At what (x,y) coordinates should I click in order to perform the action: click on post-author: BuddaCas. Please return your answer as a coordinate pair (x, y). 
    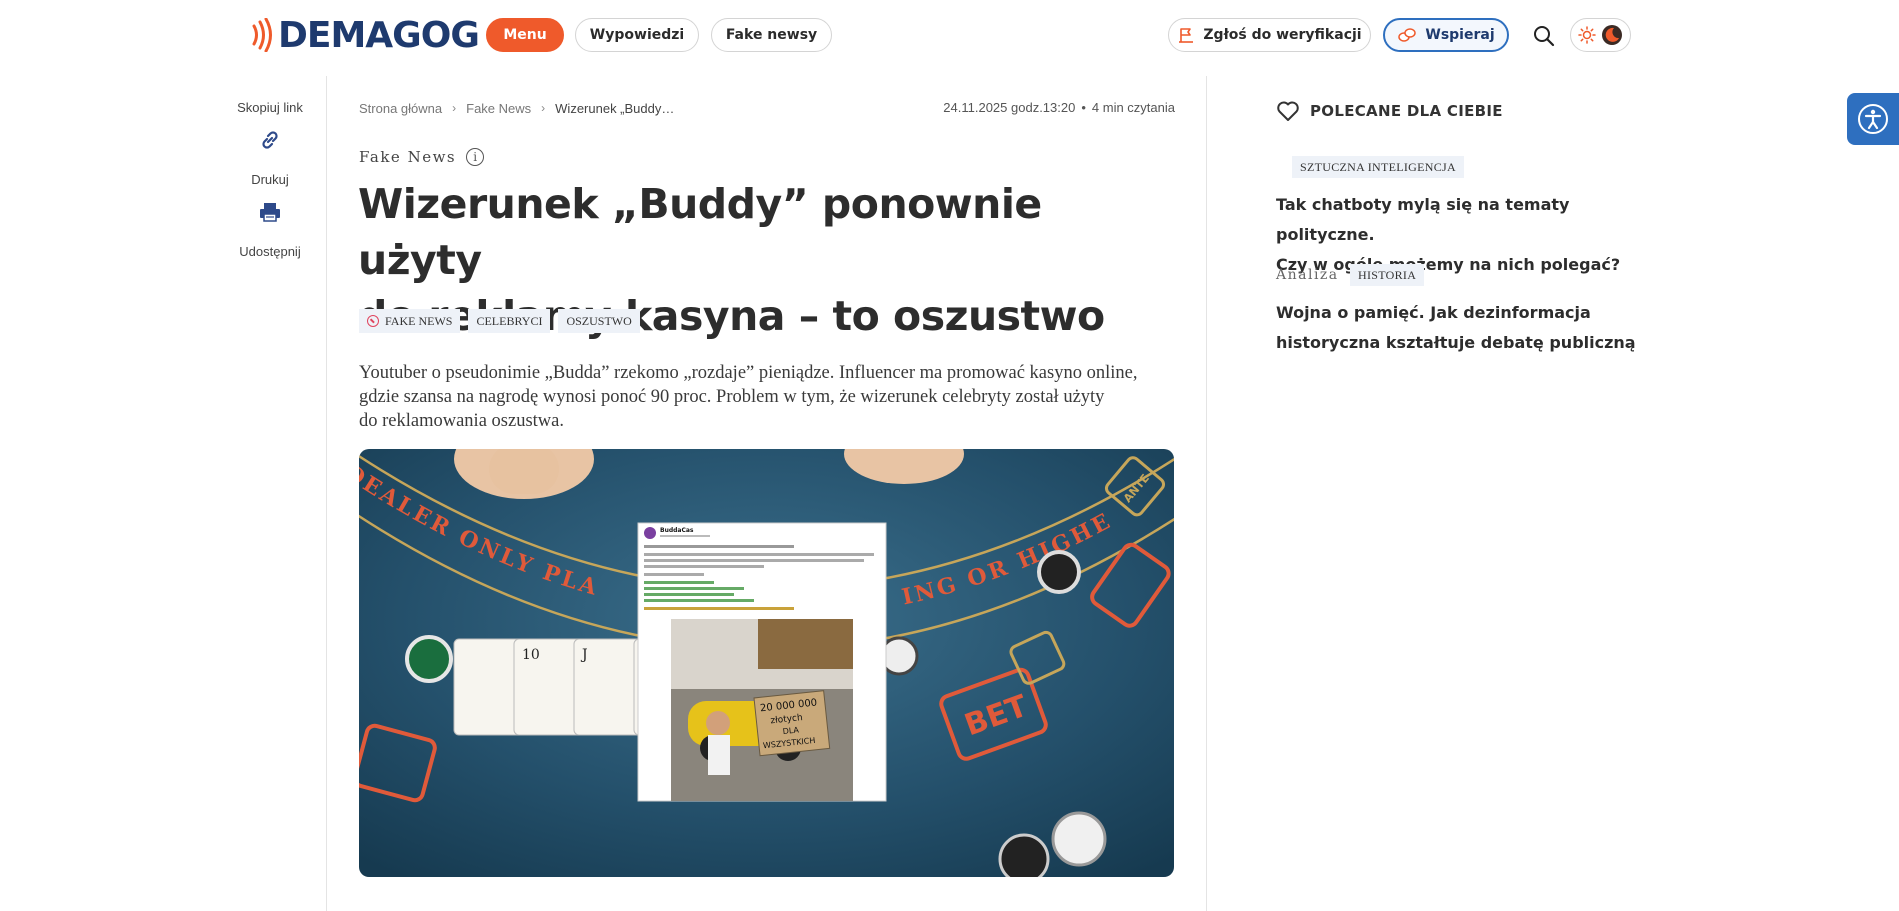
    Looking at the image, I should click on (677, 530).